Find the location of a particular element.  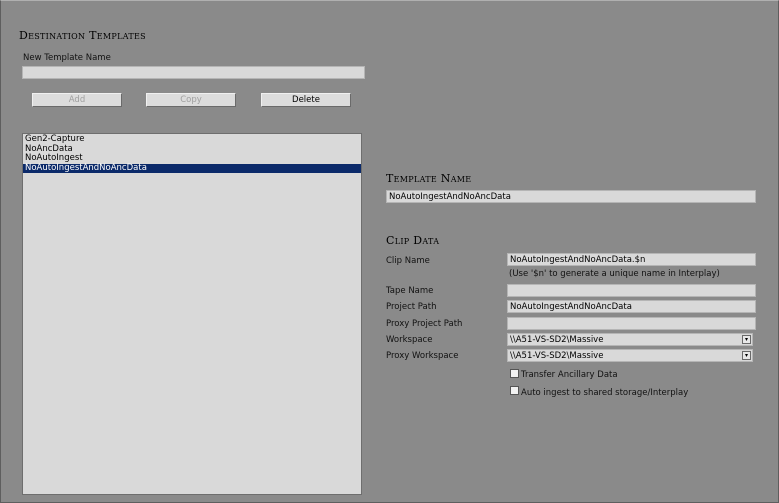

auto-ingest-label: Auto ingest to shared storage/Interplay is located at coordinates (605, 393).